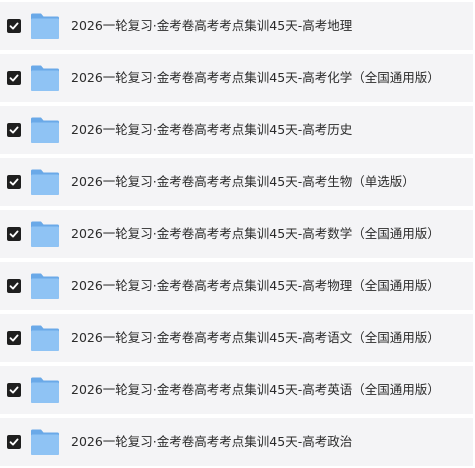 This screenshot has height=468, width=475. Describe the element at coordinates (255, 389) in the screenshot. I see `file-name: 2026一轮复习·金考卷高考考点集训45天-高考英语（全国通用版）` at that location.